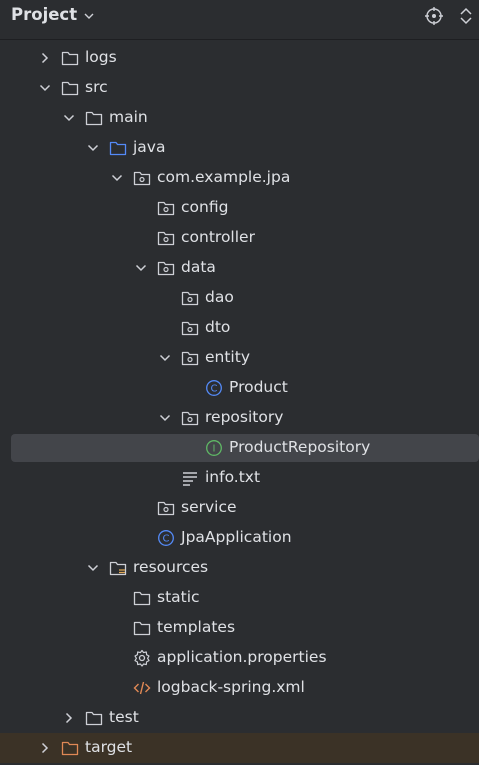 The width and height of the screenshot is (479, 765). I want to click on project-panel-header: Project, so click(239, 16).